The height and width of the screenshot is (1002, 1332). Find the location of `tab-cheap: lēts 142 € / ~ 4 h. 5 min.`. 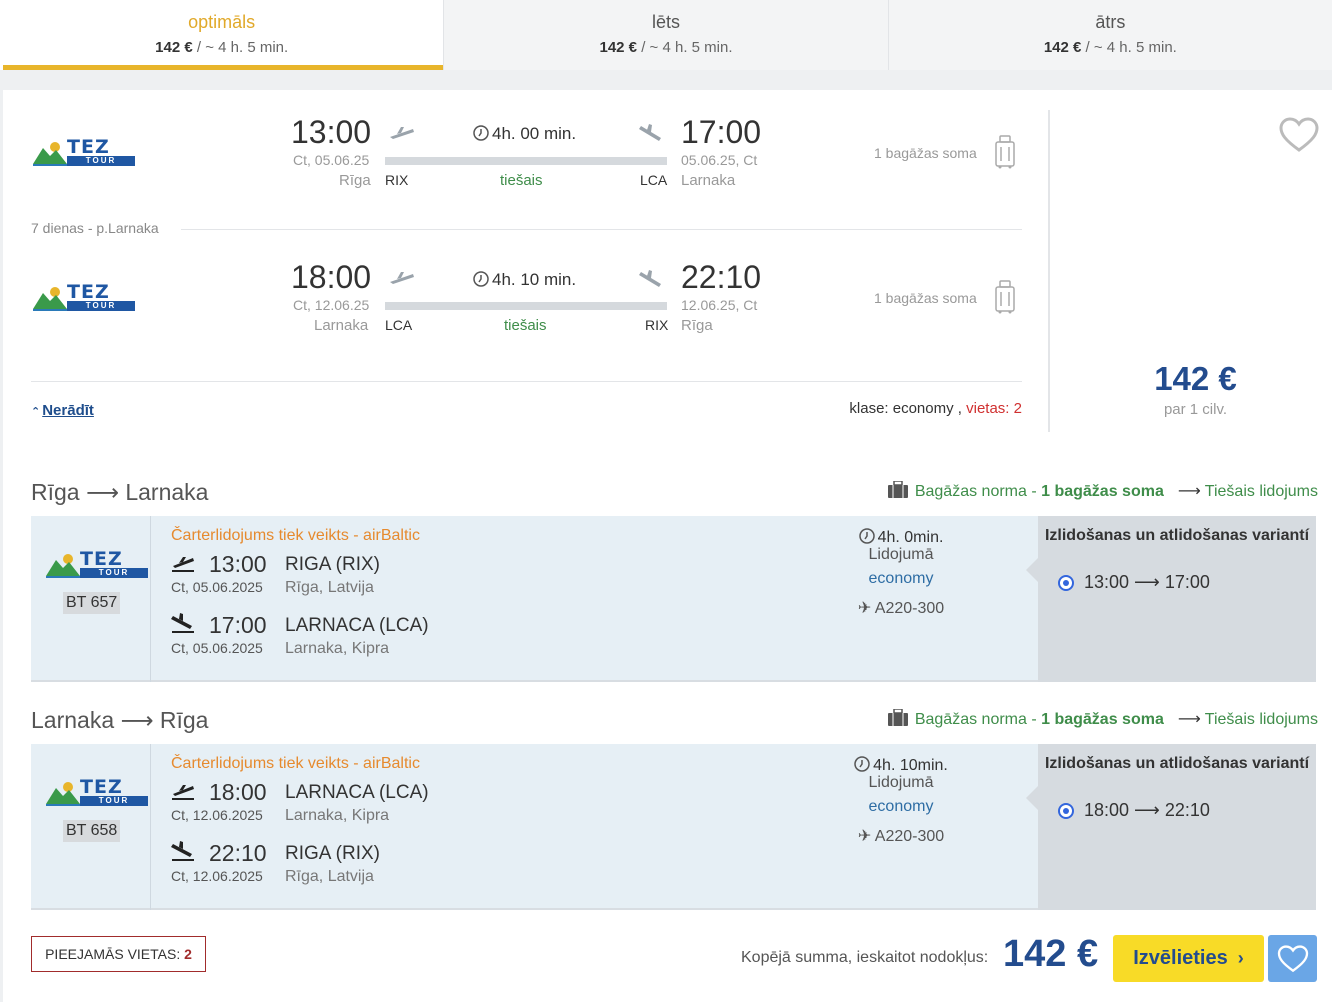

tab-cheap: lēts 142 € / ~ 4 h. 5 min. is located at coordinates (666, 35).